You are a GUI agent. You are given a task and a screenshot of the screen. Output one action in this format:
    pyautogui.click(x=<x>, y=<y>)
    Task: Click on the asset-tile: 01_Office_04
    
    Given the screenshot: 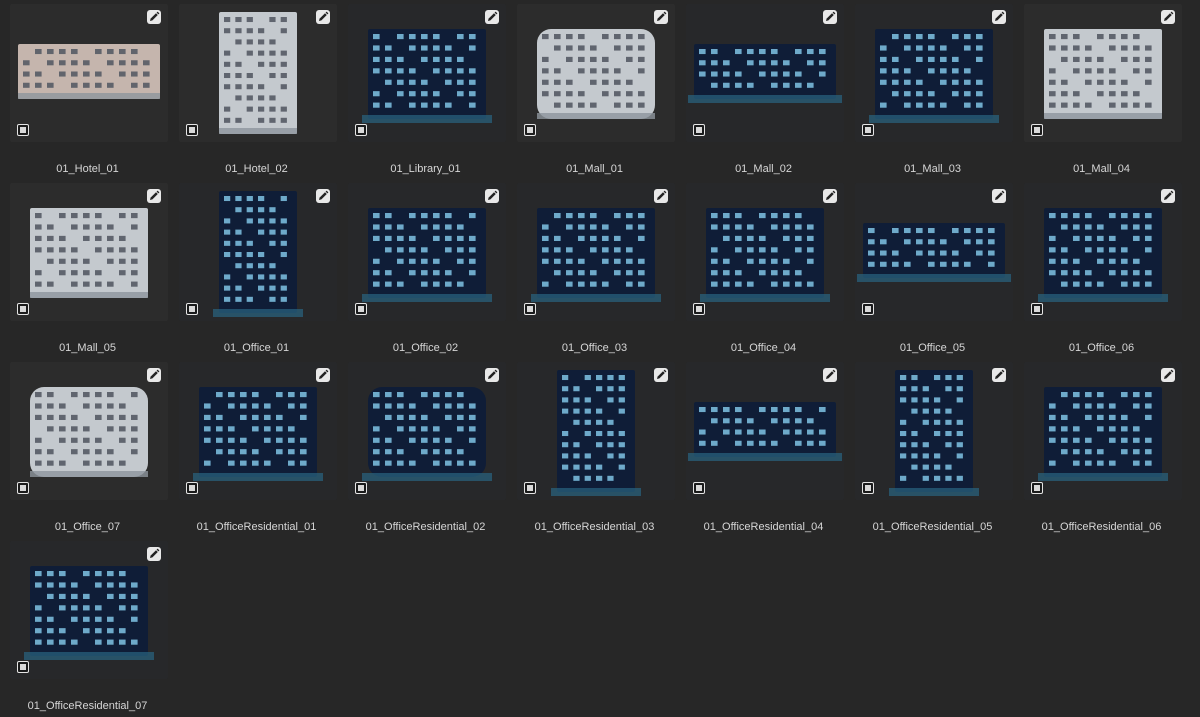 What is the action you would take?
    pyautogui.click(x=763, y=268)
    